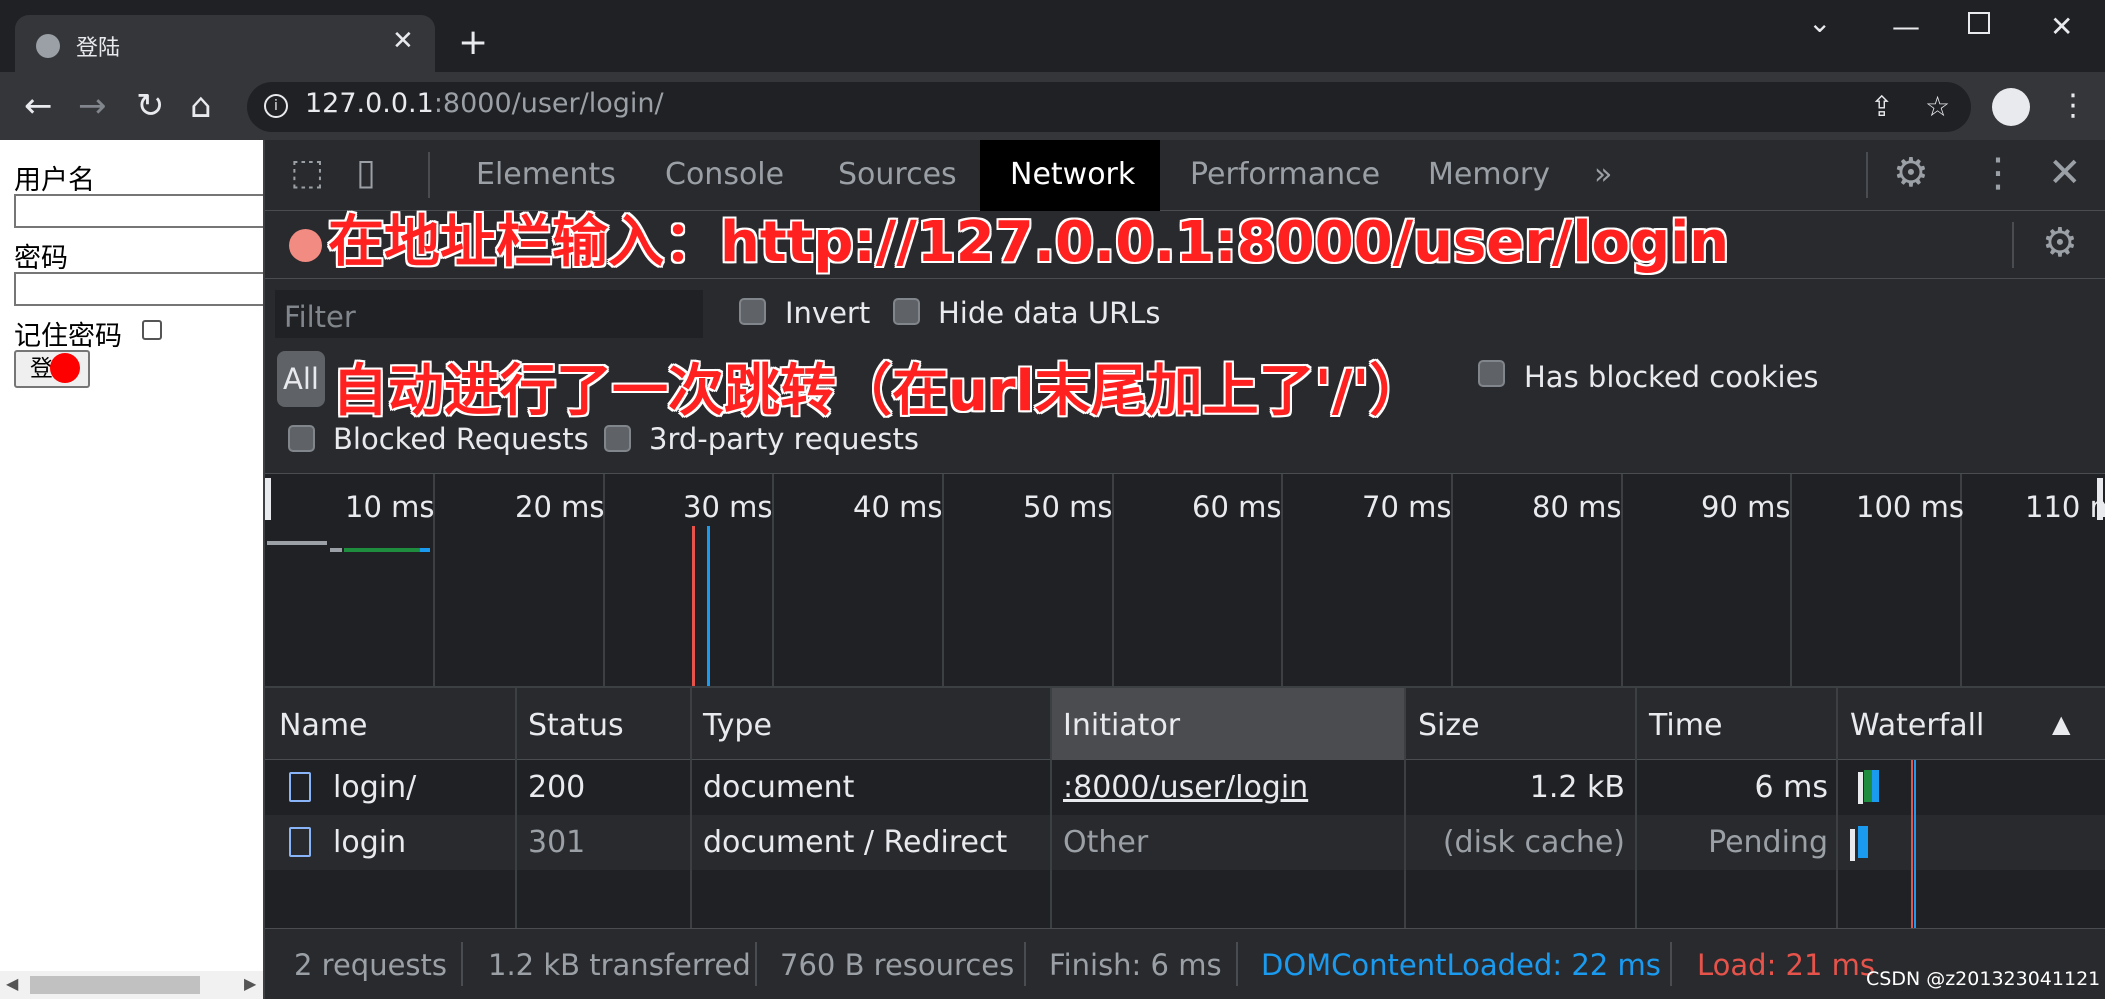 The height and width of the screenshot is (999, 2105). Describe the element at coordinates (1285, 174) in the screenshot. I see `tab-performance: Performance` at that location.